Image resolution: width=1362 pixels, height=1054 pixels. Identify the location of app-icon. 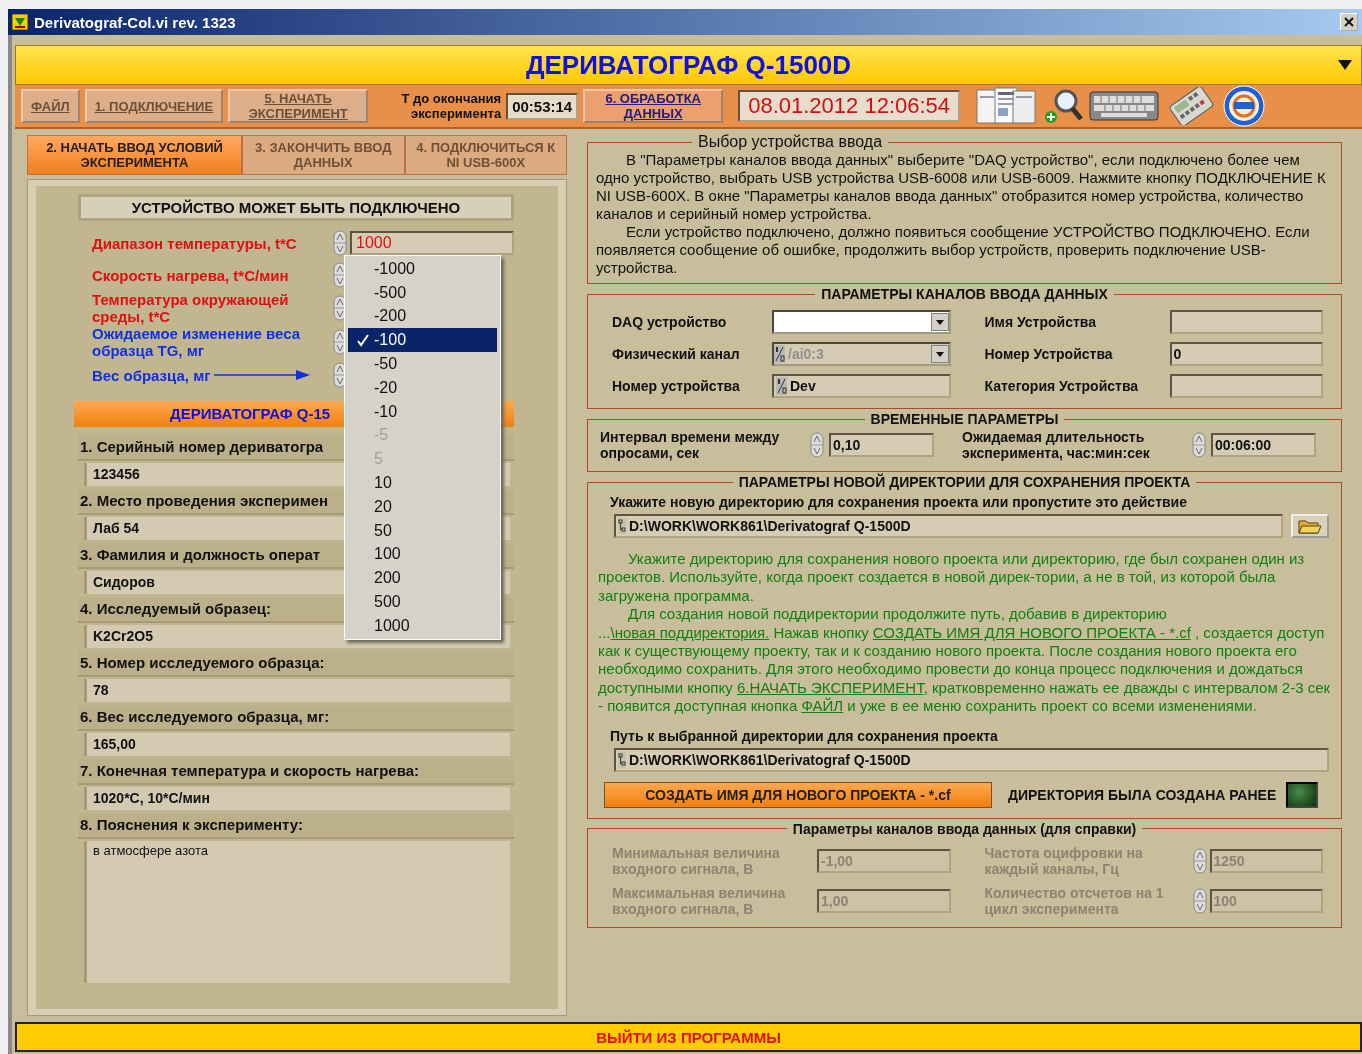
(20, 22).